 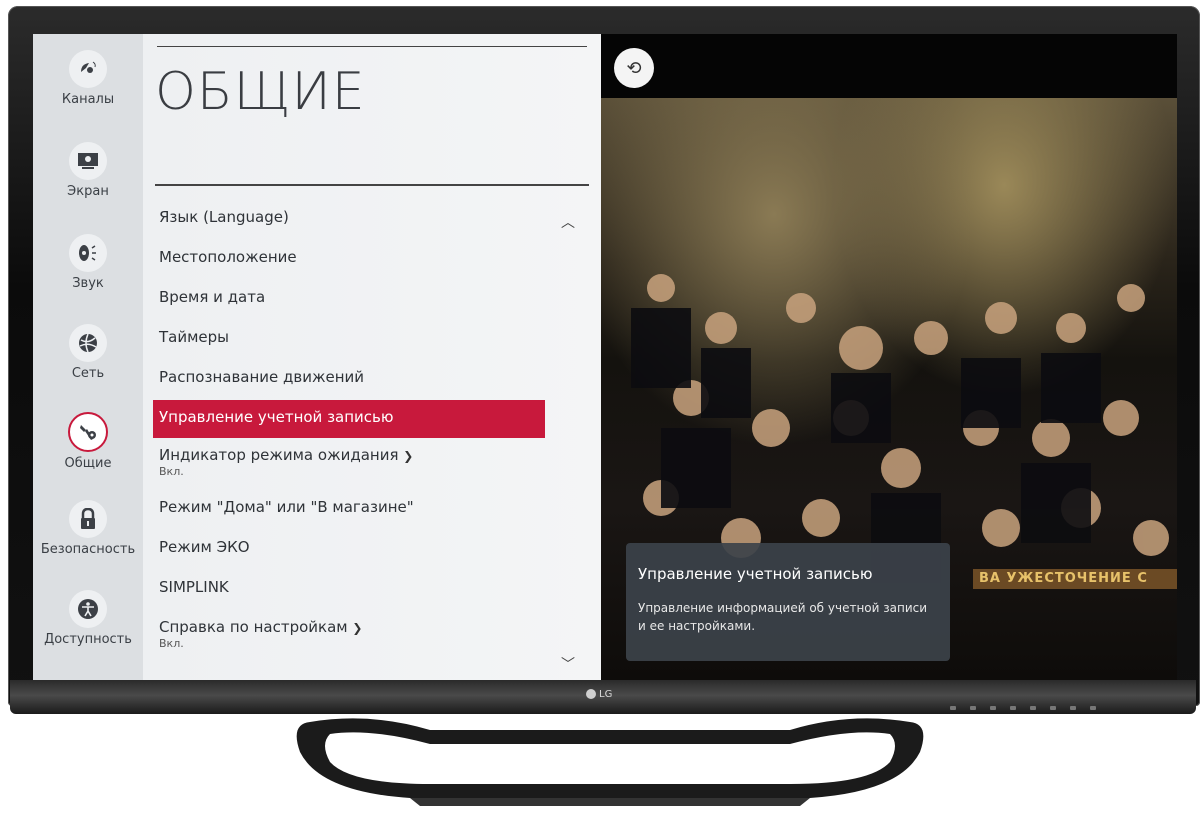 I want to click on rail-label: Звук, so click(x=88, y=283).